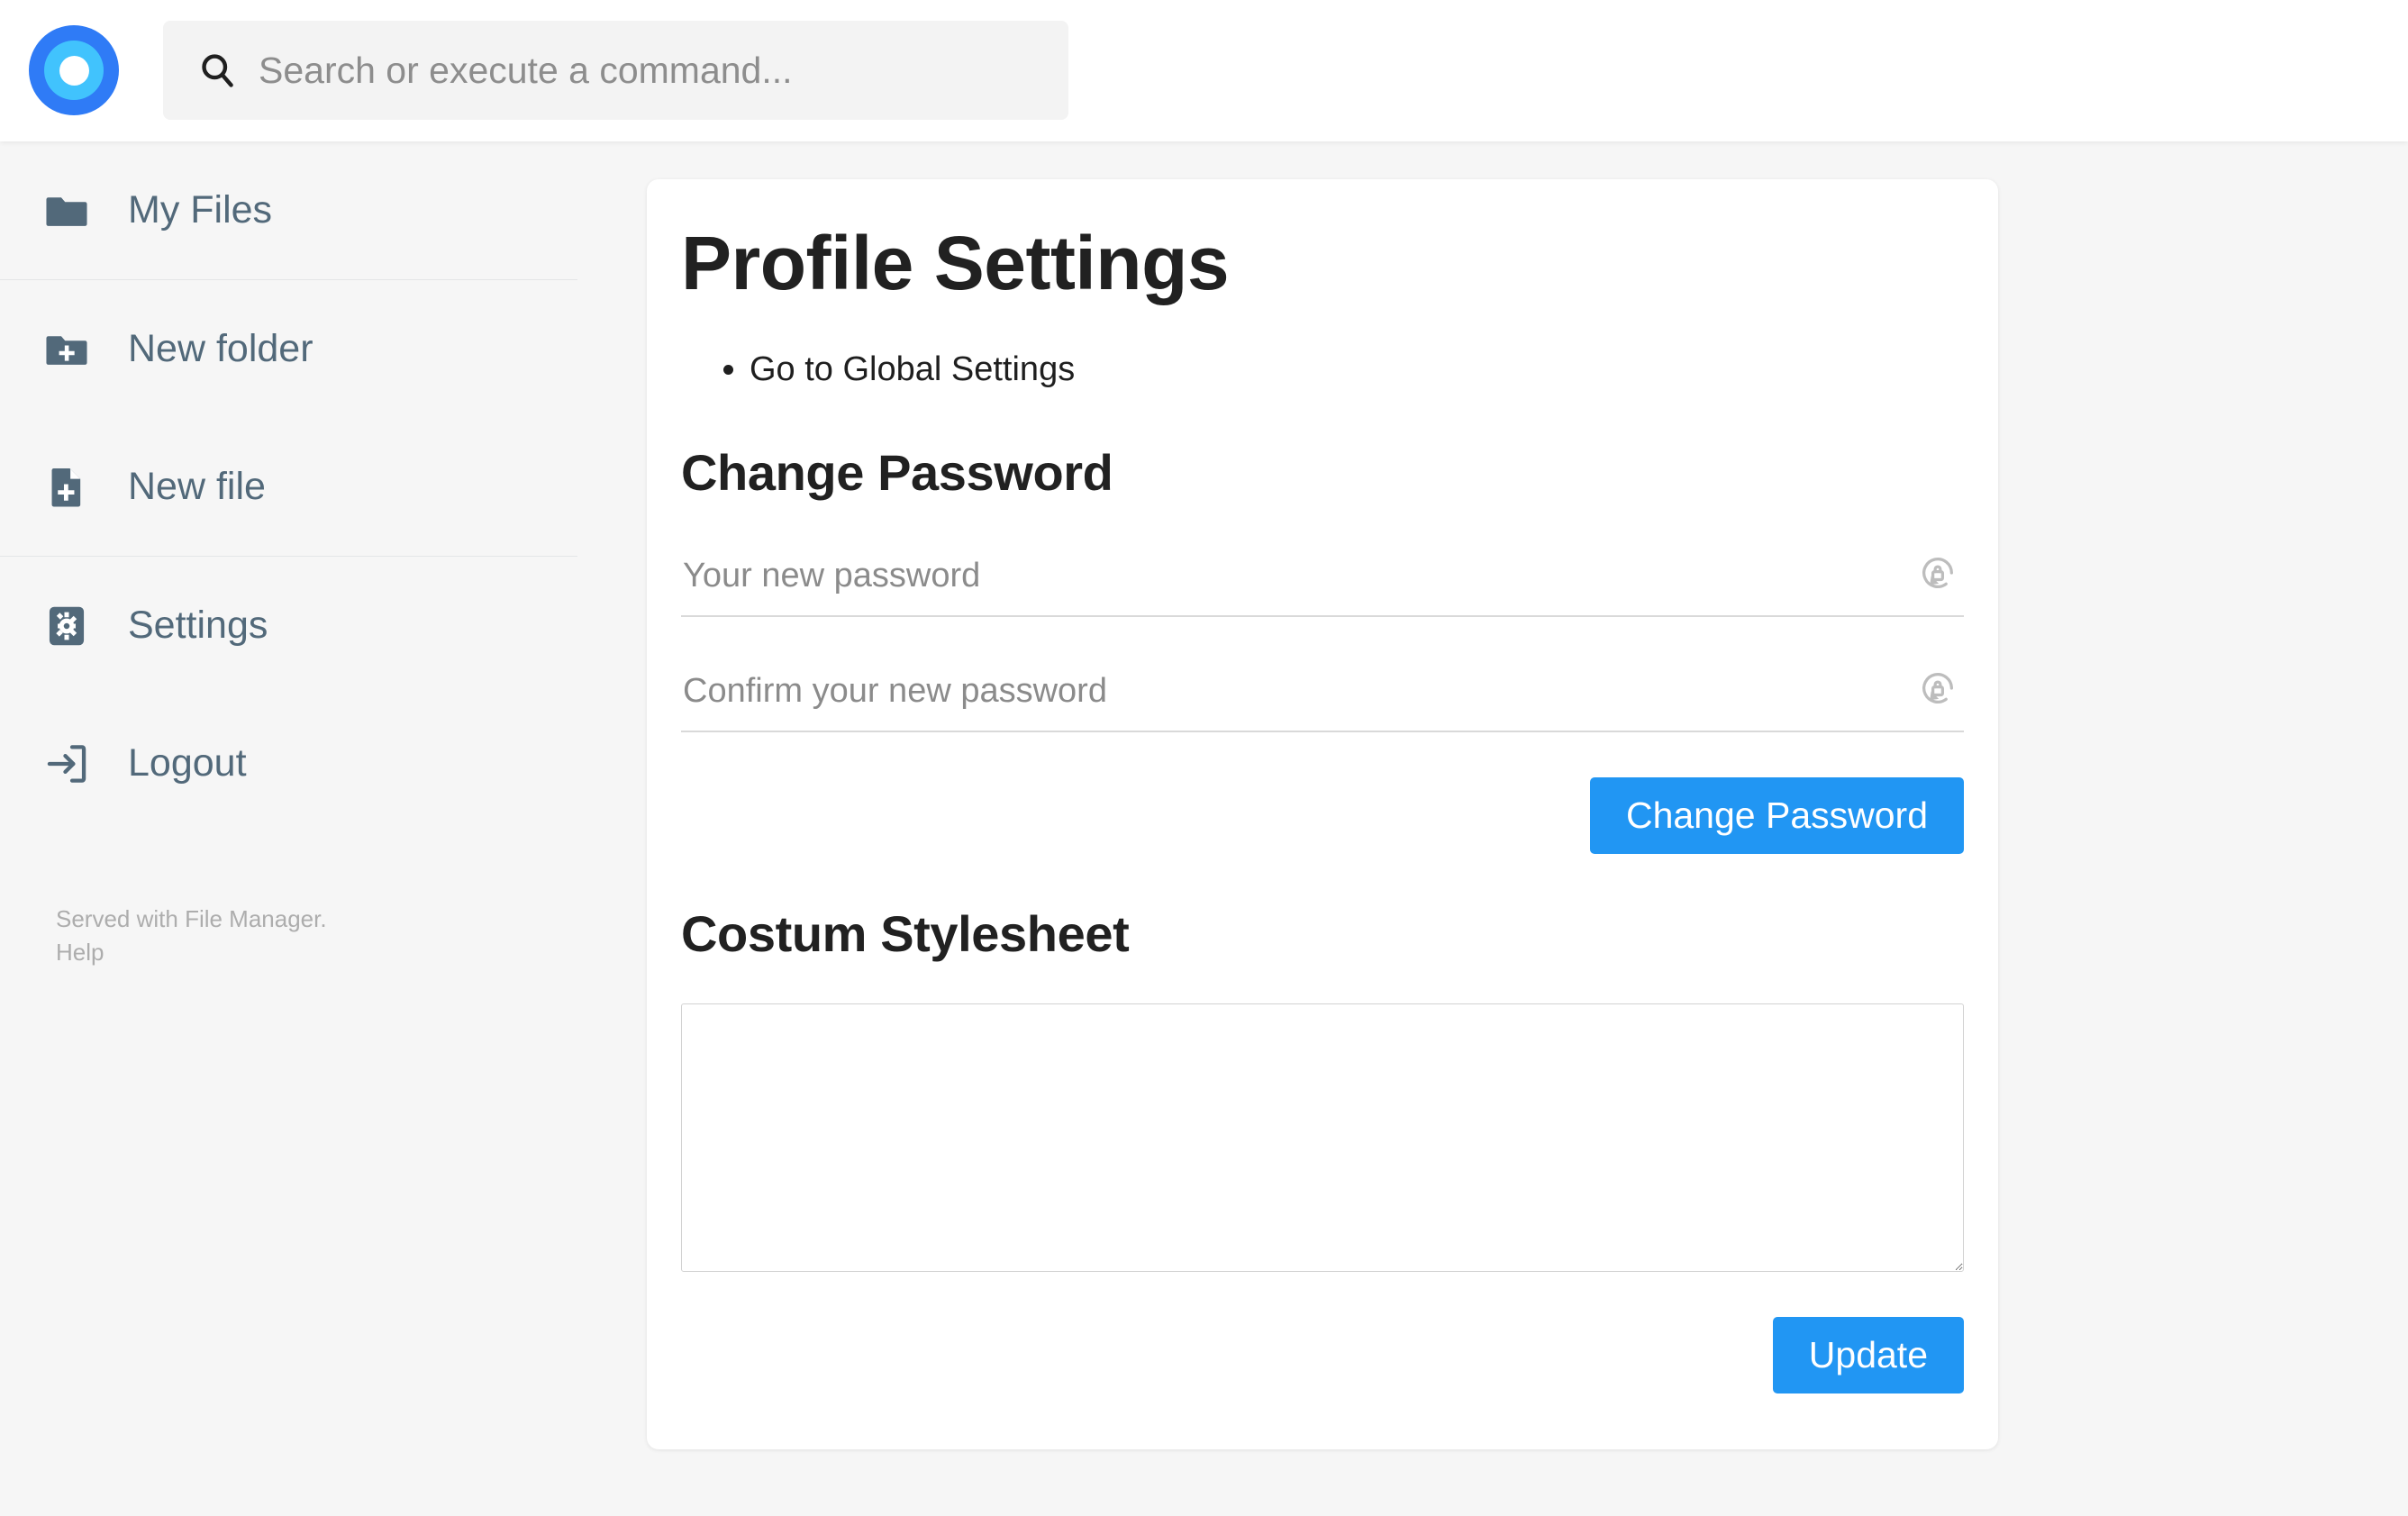 The height and width of the screenshot is (1516, 2408). I want to click on served-with-text: Served with File Manager., so click(192, 918).